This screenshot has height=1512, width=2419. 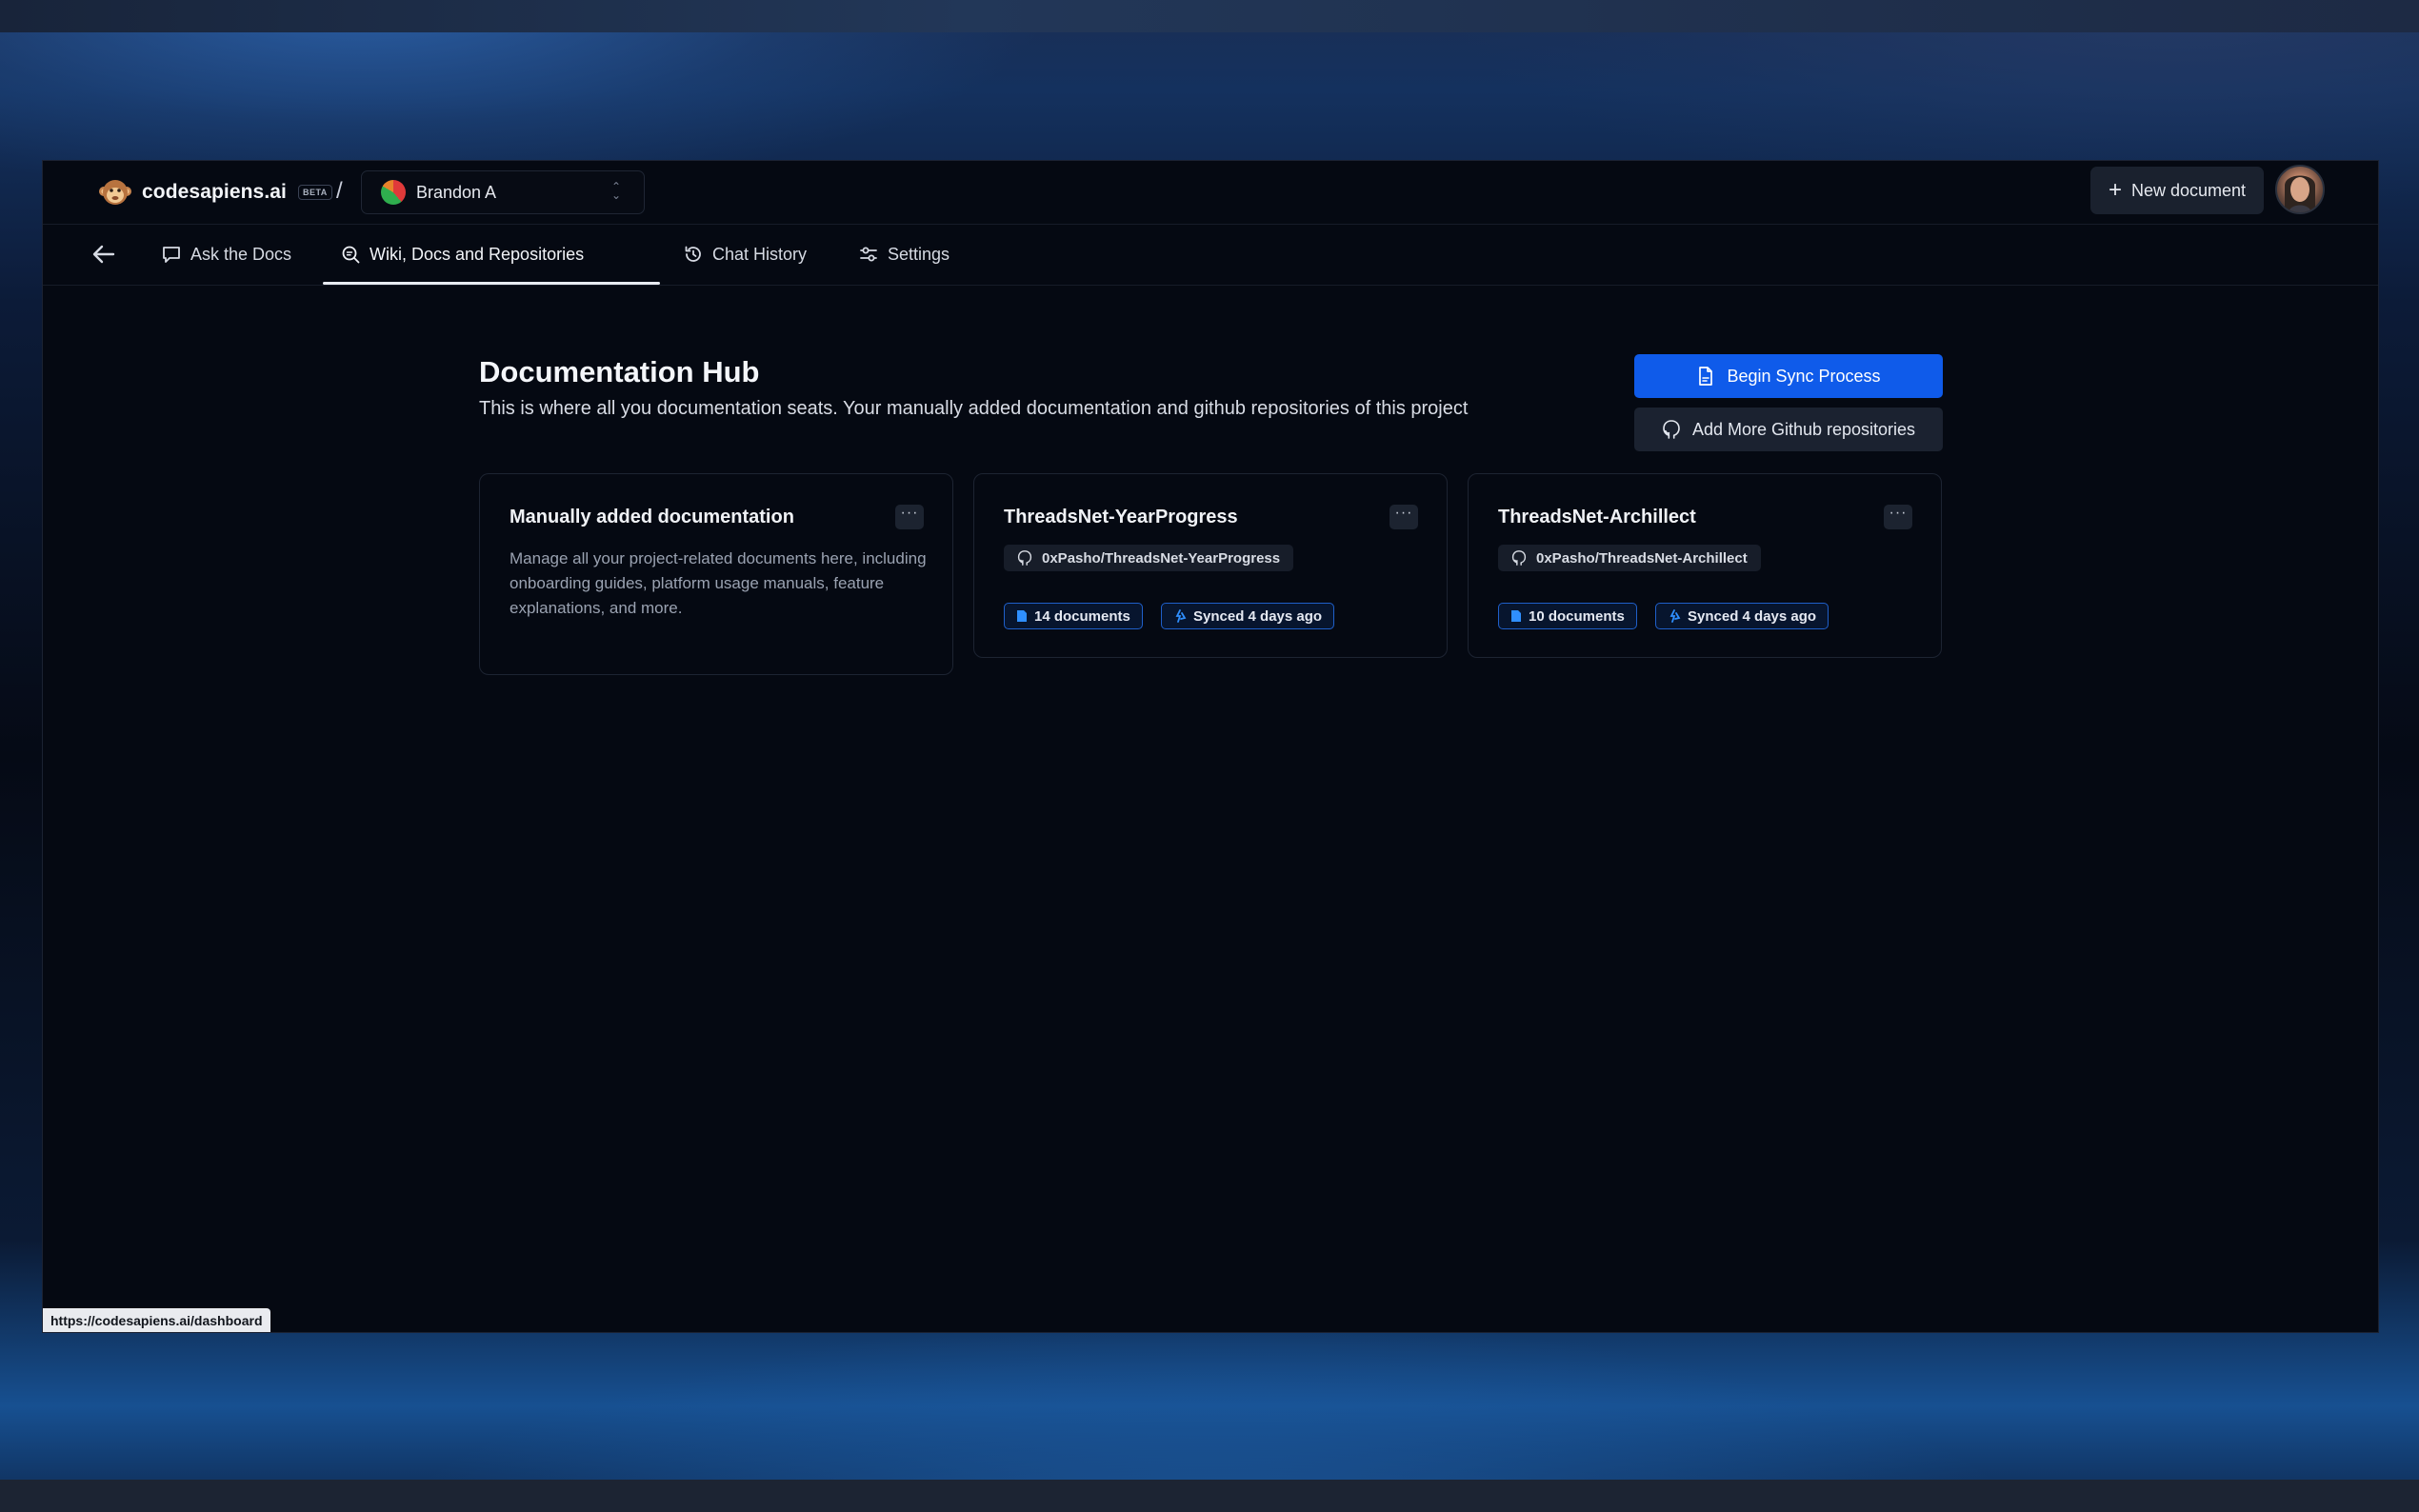 I want to click on tab-label: Ask the Docs, so click(x=241, y=254).